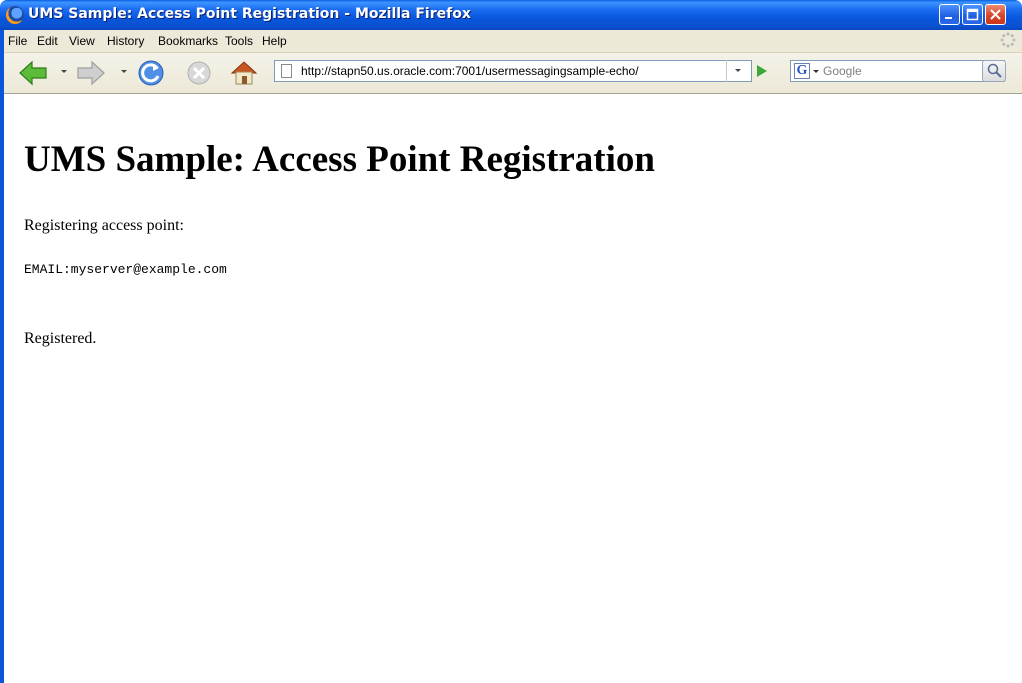 The image size is (1022, 683). I want to click on url-history-dropdown, so click(737, 71).